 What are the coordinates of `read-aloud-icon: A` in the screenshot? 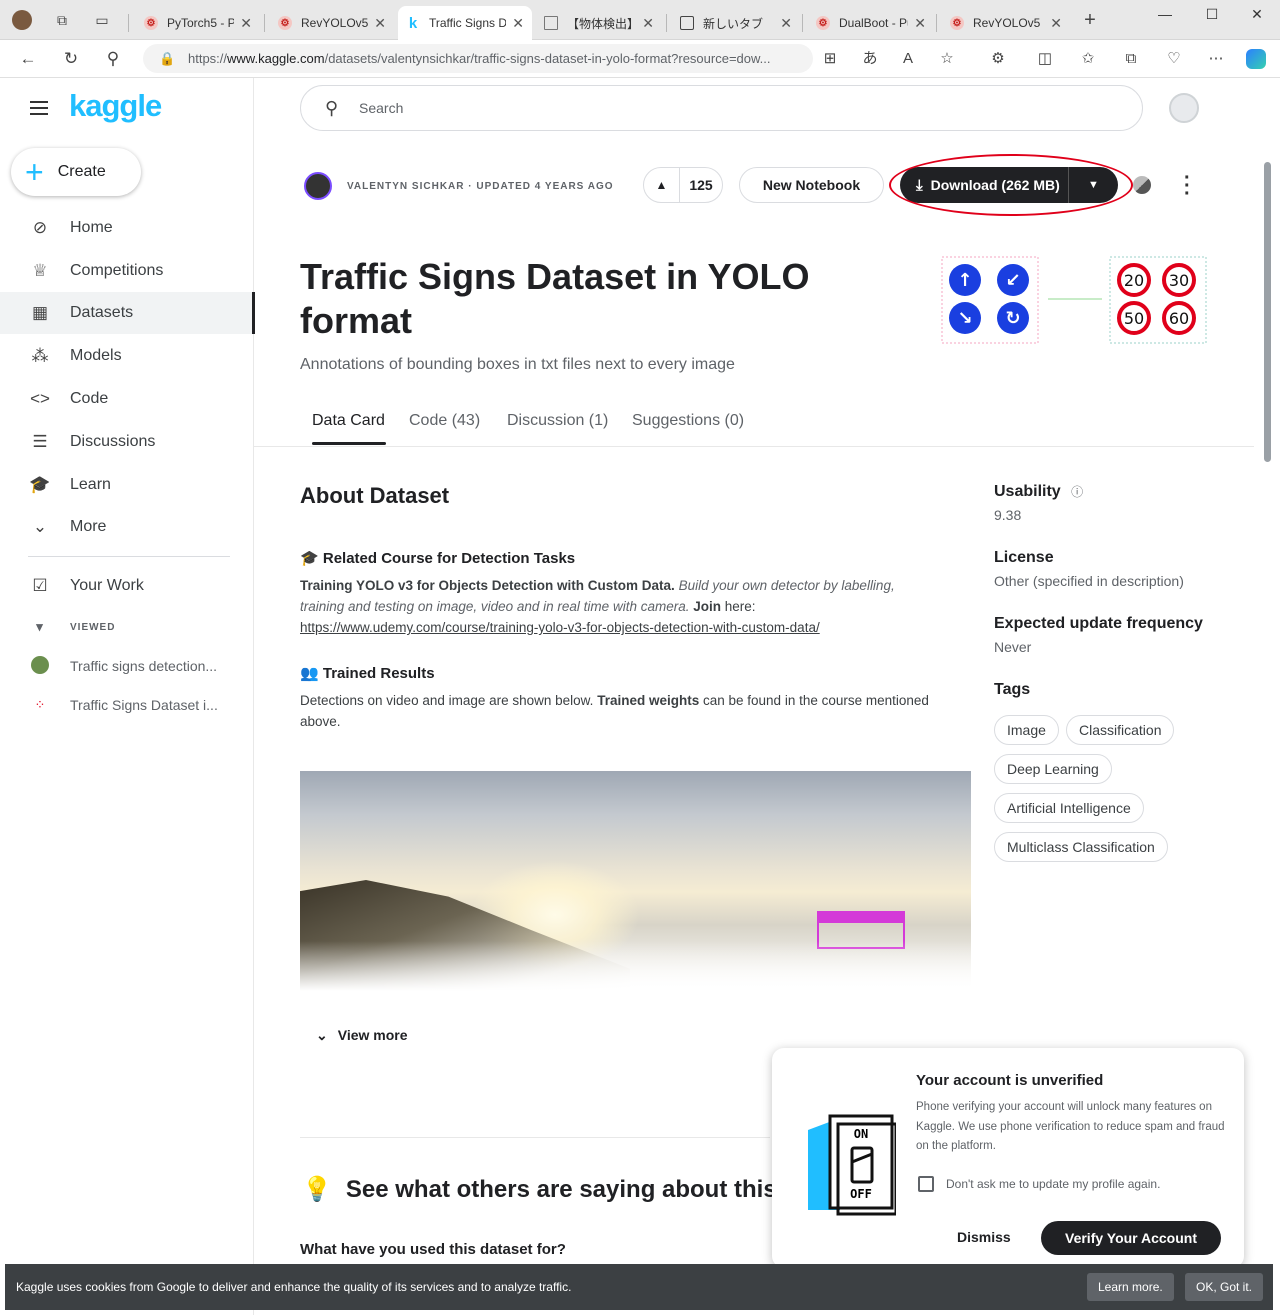 It's located at (908, 59).